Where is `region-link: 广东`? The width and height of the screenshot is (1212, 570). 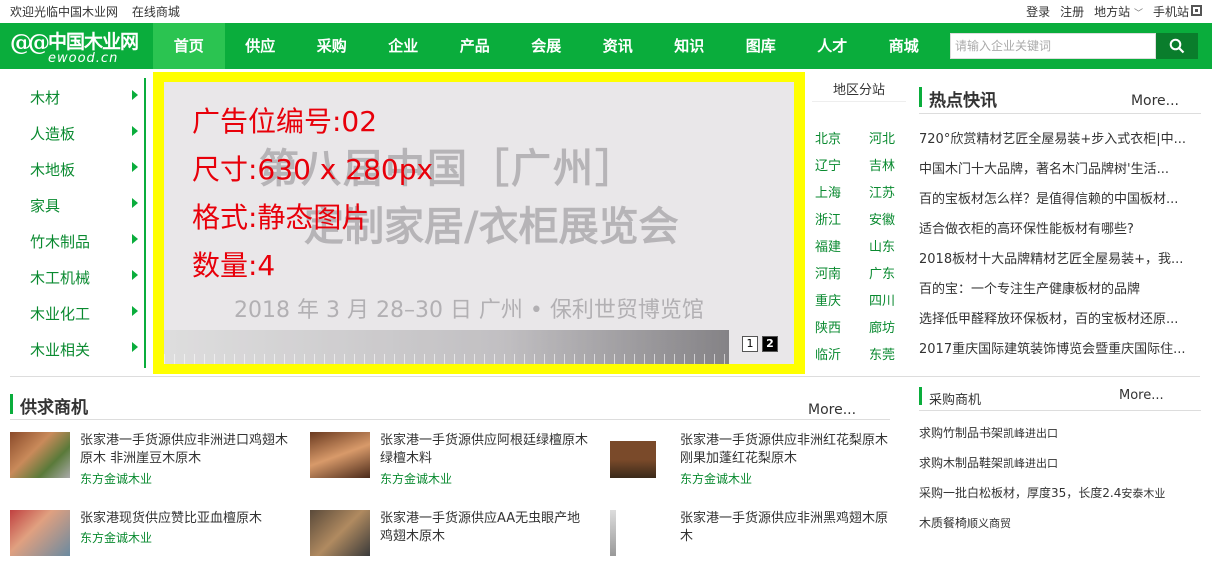 region-link: 广东 is located at coordinates (882, 272).